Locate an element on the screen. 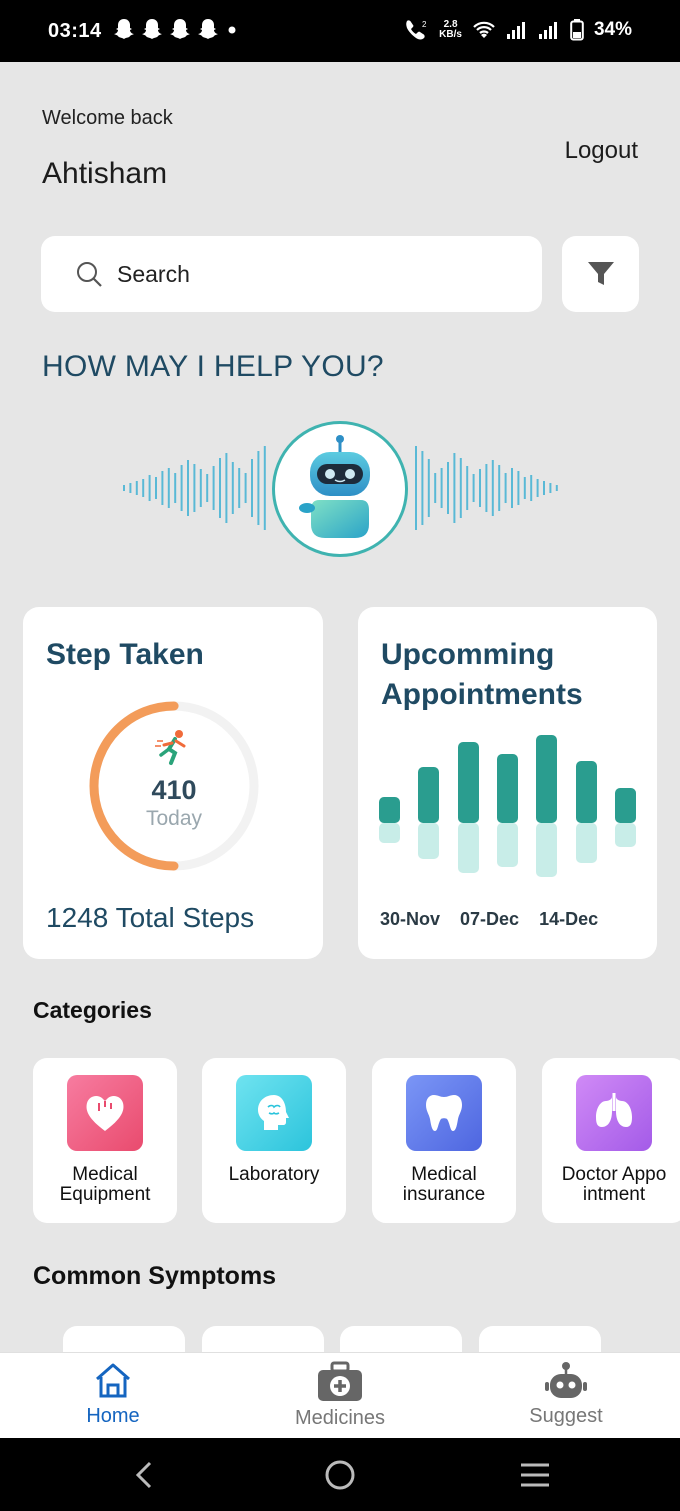 The image size is (680, 1511). appointments-title-line2: Appointments is located at coordinates (482, 694).